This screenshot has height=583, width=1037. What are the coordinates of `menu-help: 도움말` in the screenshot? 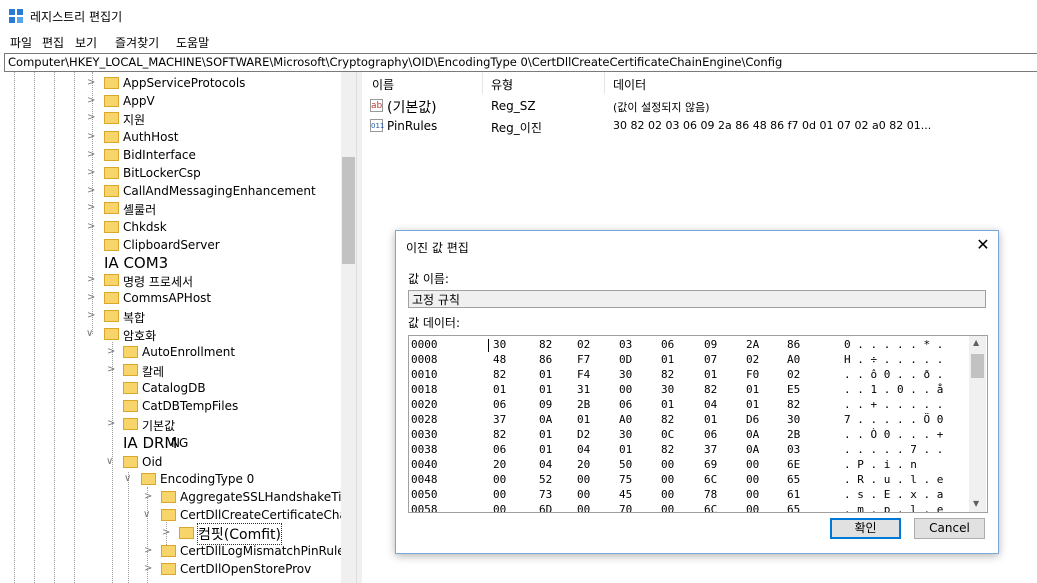 It's located at (192, 42).